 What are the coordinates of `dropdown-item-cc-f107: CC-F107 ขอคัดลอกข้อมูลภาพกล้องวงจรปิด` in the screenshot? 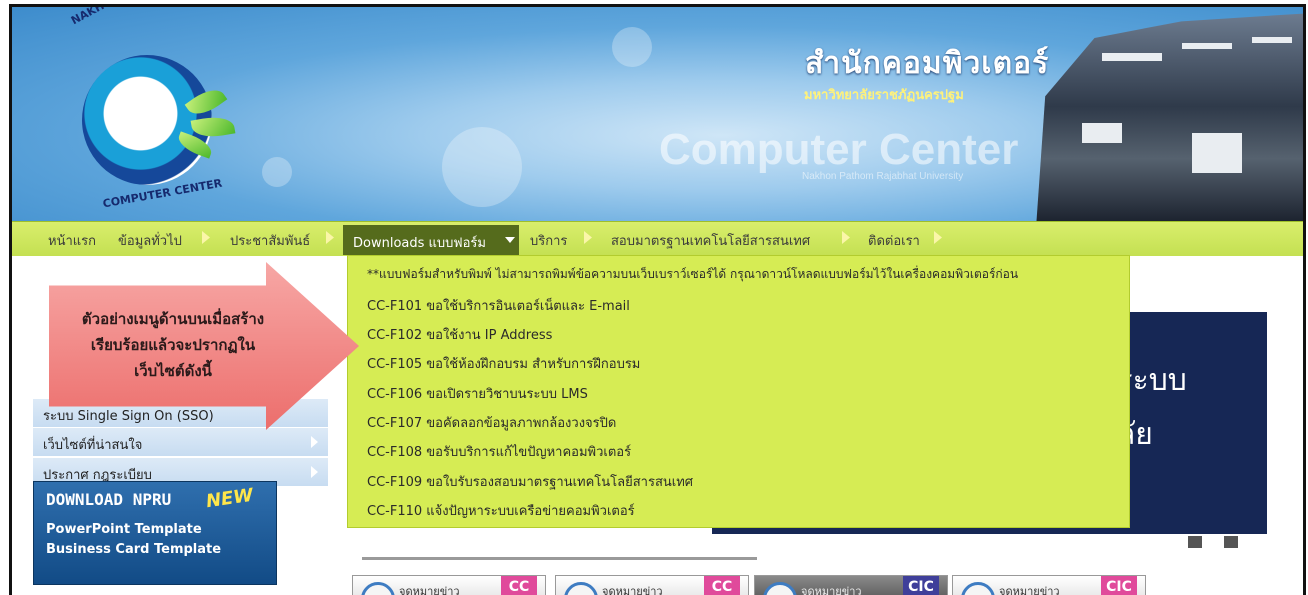 It's located at (491, 422).